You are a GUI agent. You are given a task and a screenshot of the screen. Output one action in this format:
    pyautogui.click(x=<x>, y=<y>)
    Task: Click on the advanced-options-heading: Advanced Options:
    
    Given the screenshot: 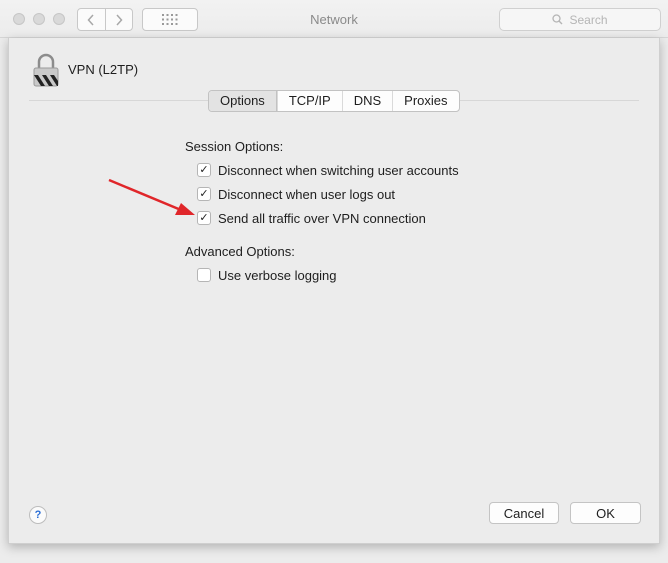 What is the action you would take?
    pyautogui.click(x=240, y=251)
    